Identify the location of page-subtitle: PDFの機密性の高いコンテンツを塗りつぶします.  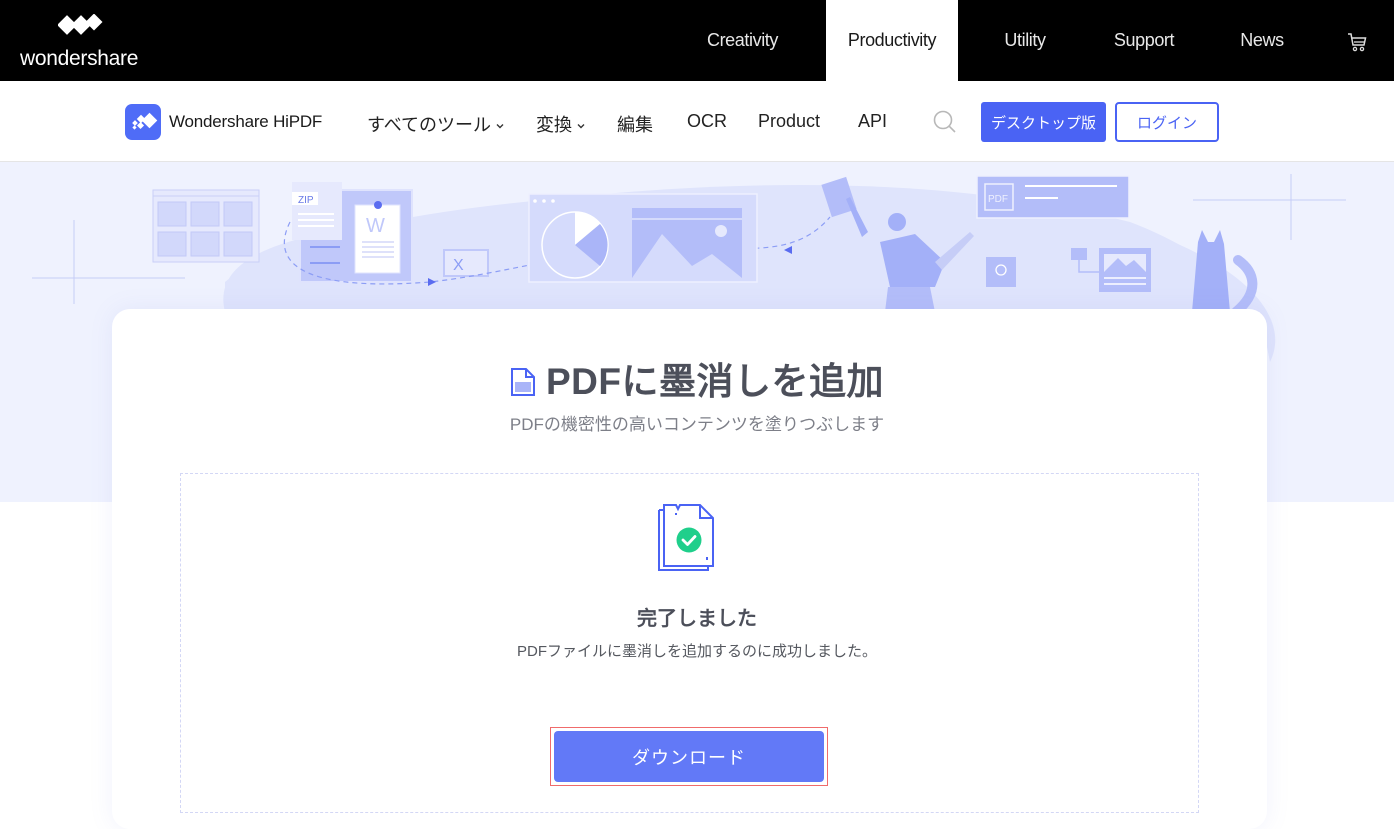
(697, 424).